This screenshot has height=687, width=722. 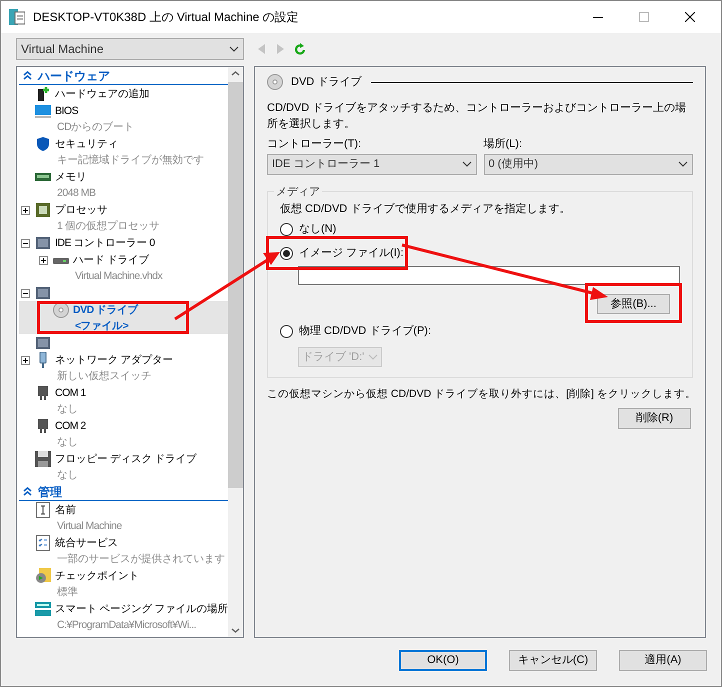 I want to click on tree-item: COM 1 なし, so click(x=123, y=400).